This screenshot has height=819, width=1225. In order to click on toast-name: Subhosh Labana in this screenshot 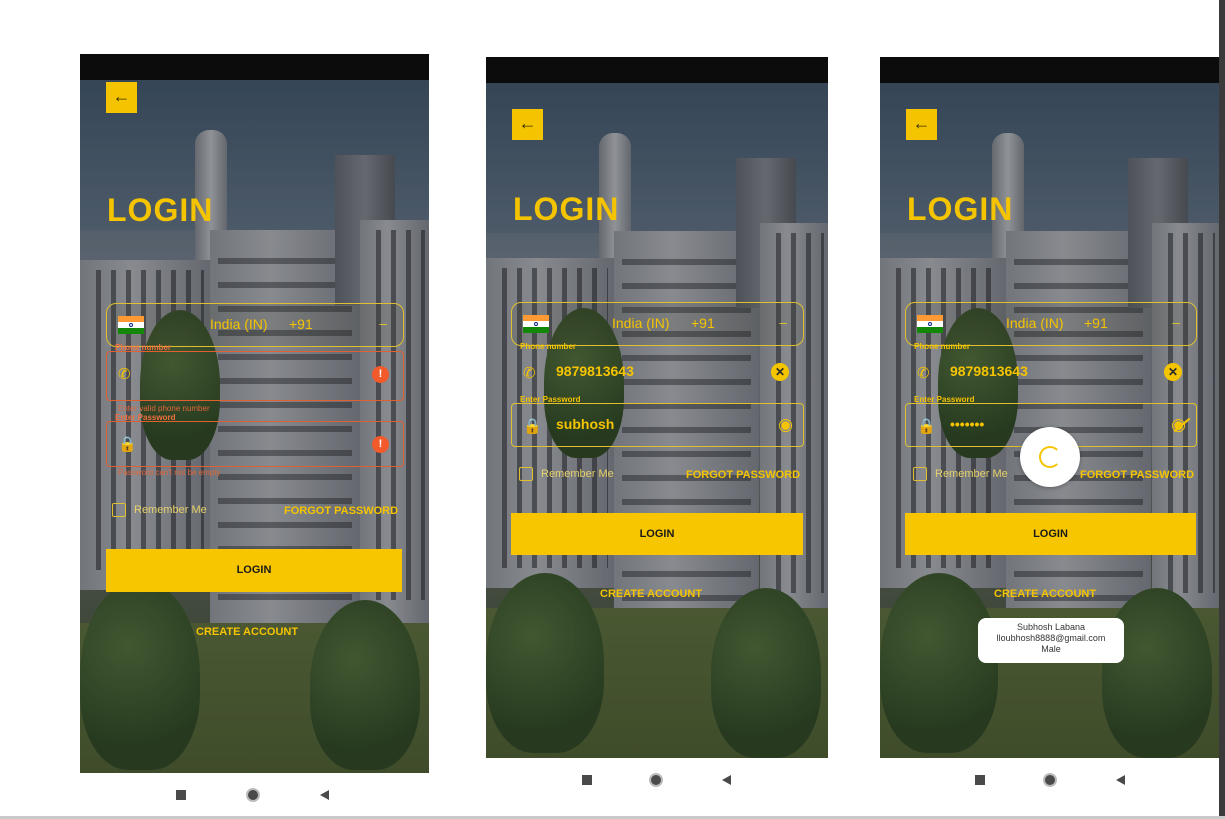, I will do `click(1051, 627)`.